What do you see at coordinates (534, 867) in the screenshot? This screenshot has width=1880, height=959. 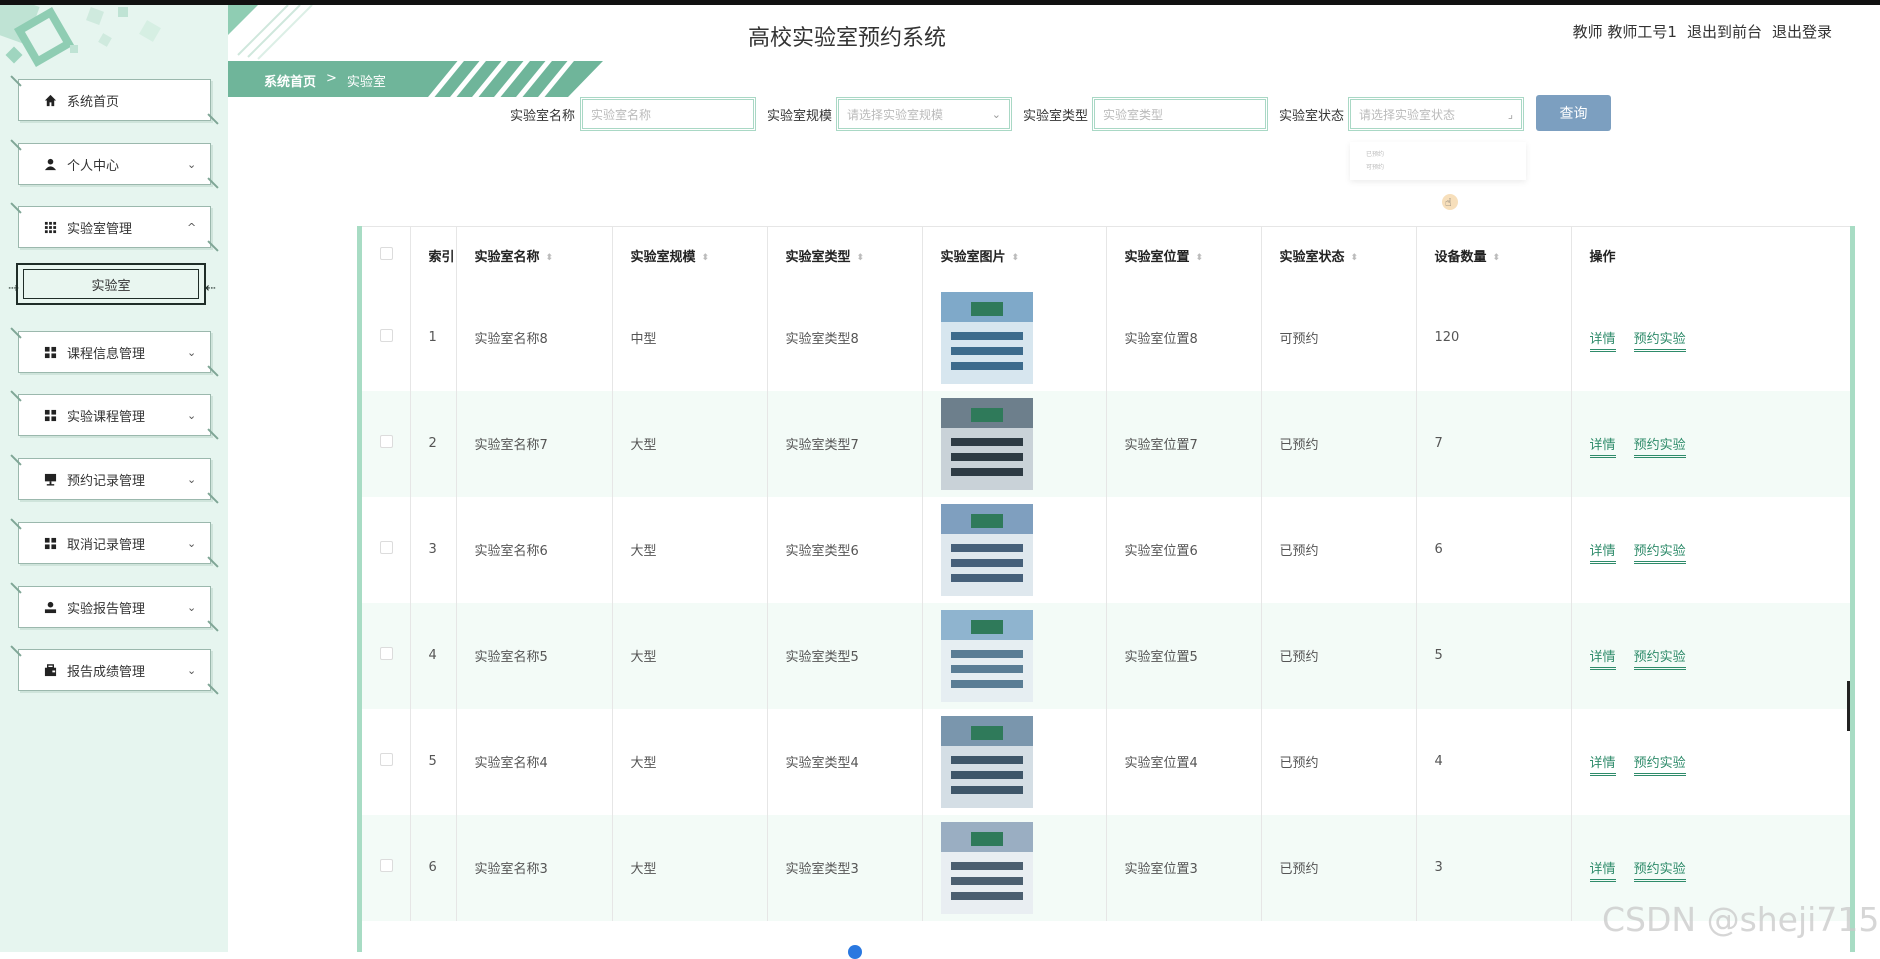 I see `name-cell: 实验室名称3` at bounding box center [534, 867].